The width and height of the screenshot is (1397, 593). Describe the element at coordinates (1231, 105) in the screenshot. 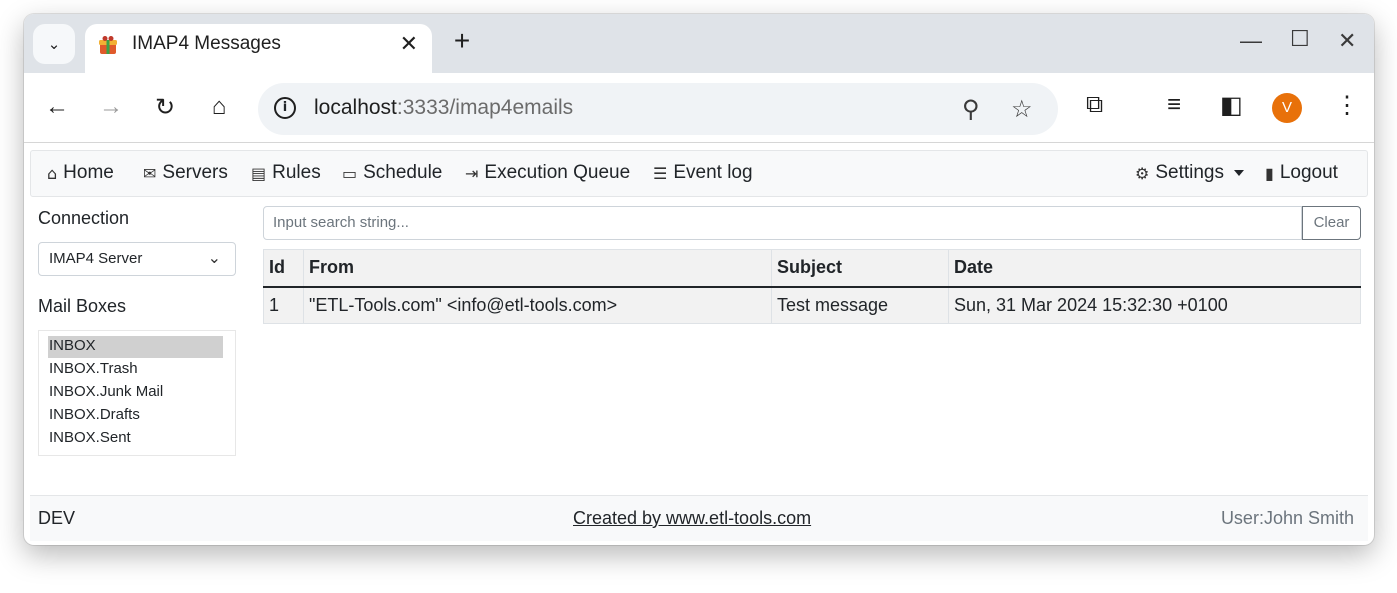

I see `side-panel-icon: ◧` at that location.